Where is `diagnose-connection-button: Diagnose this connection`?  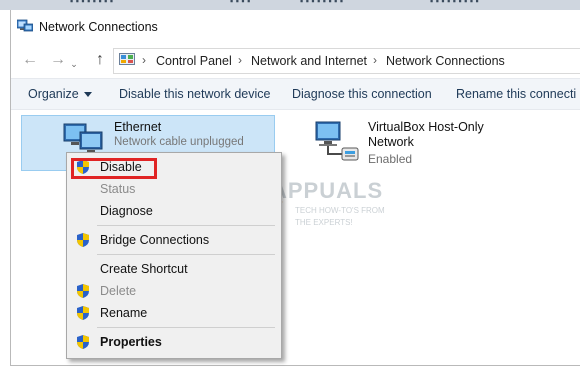 diagnose-connection-button: Diagnose this connection is located at coordinates (362, 94).